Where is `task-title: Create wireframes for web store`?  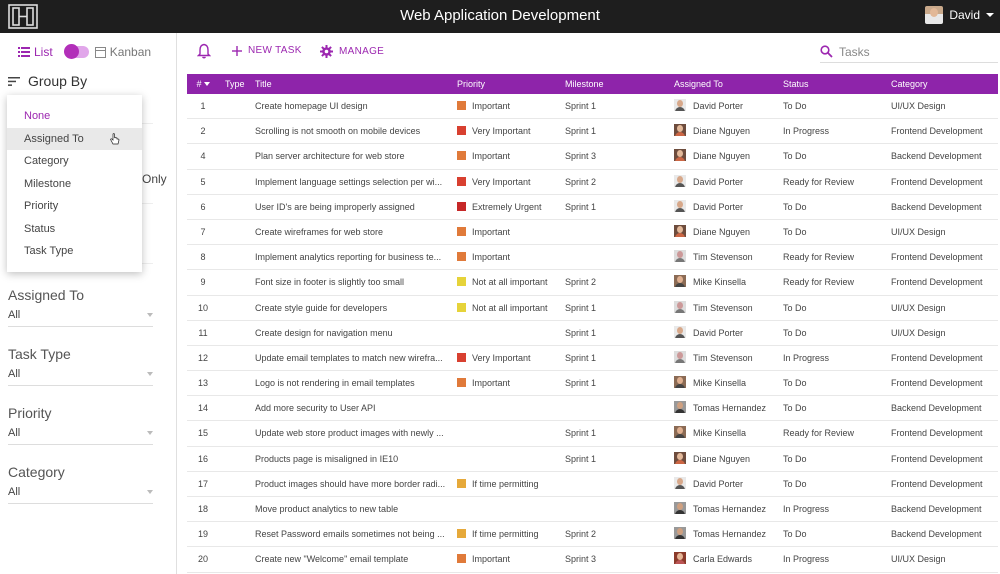 task-title: Create wireframes for web store is located at coordinates (352, 232).